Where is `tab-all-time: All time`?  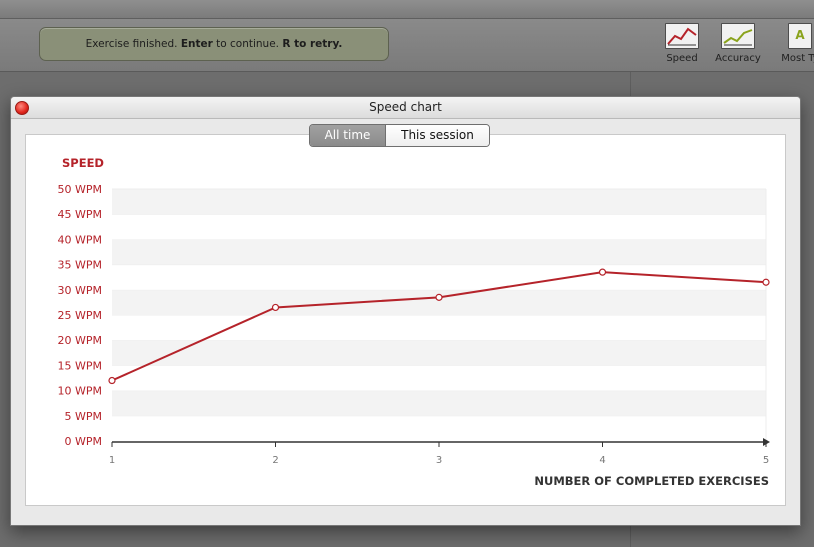
tab-all-time: All time is located at coordinates (348, 135).